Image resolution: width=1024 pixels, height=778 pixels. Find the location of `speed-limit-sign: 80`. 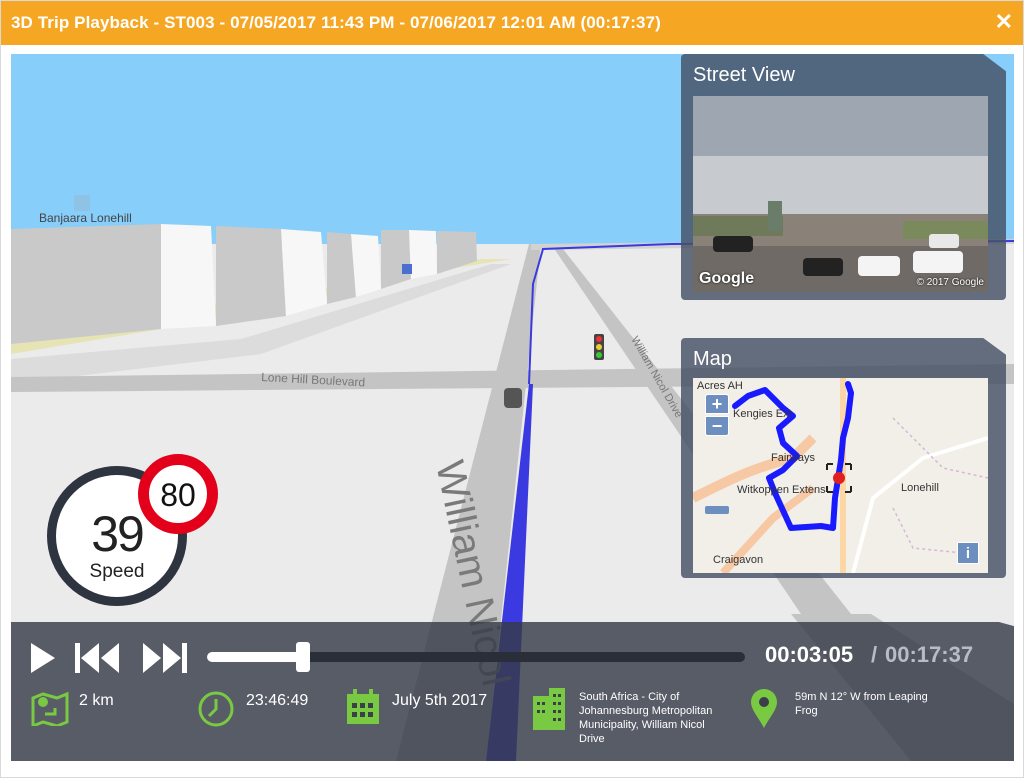

speed-limit-sign: 80 is located at coordinates (178, 494).